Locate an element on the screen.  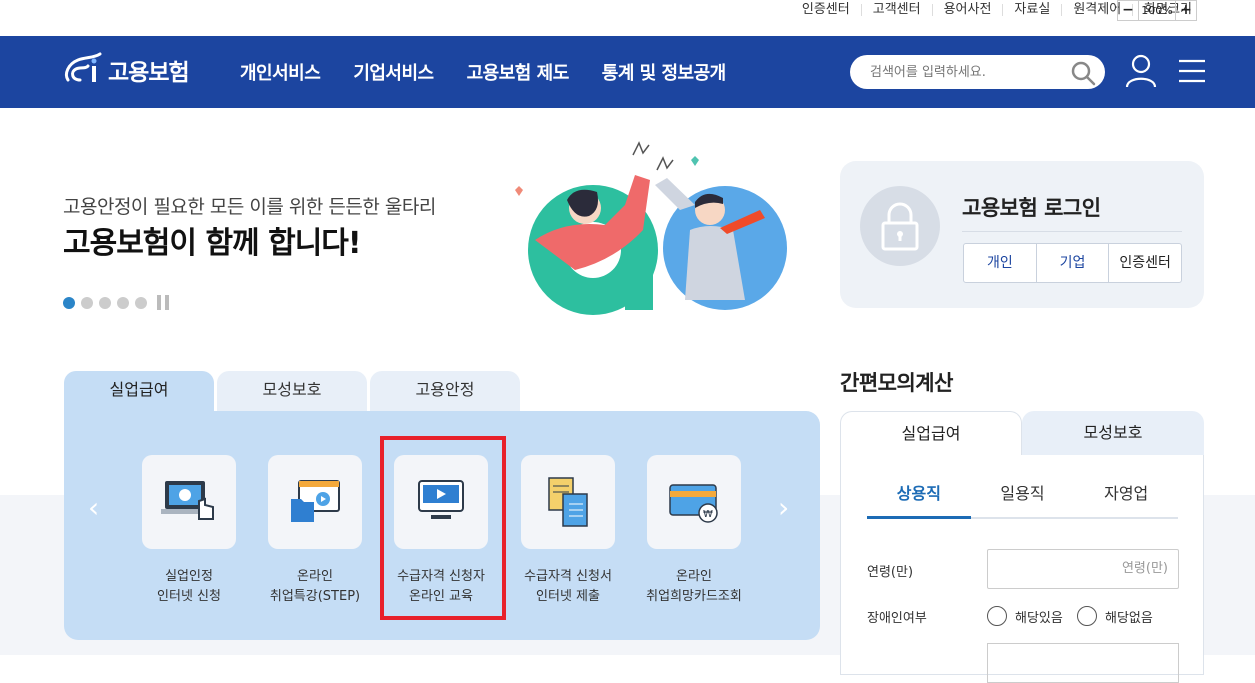
divider is located at coordinates (1072, 231).